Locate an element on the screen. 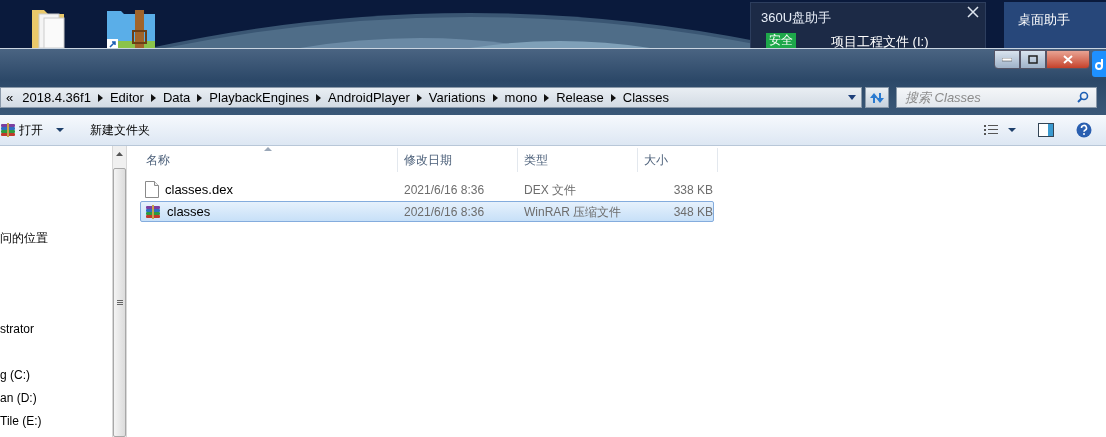  help-icon is located at coordinates (1084, 130).